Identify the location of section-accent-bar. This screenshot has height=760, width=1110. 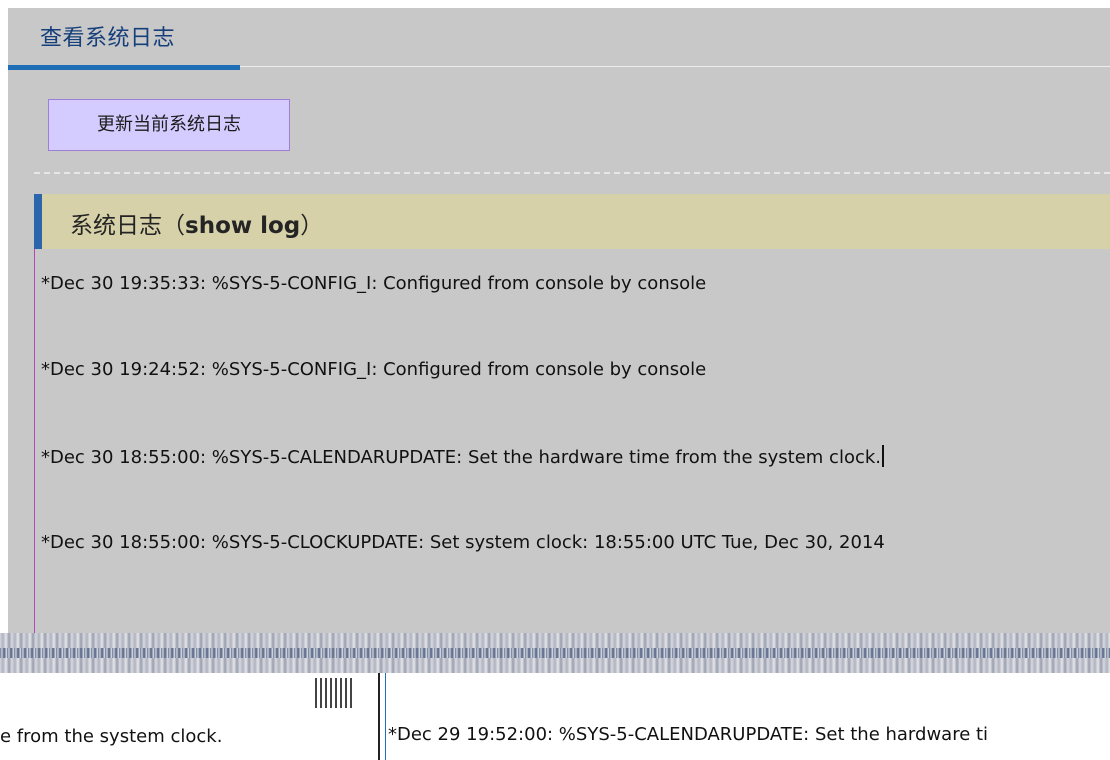
(38, 221).